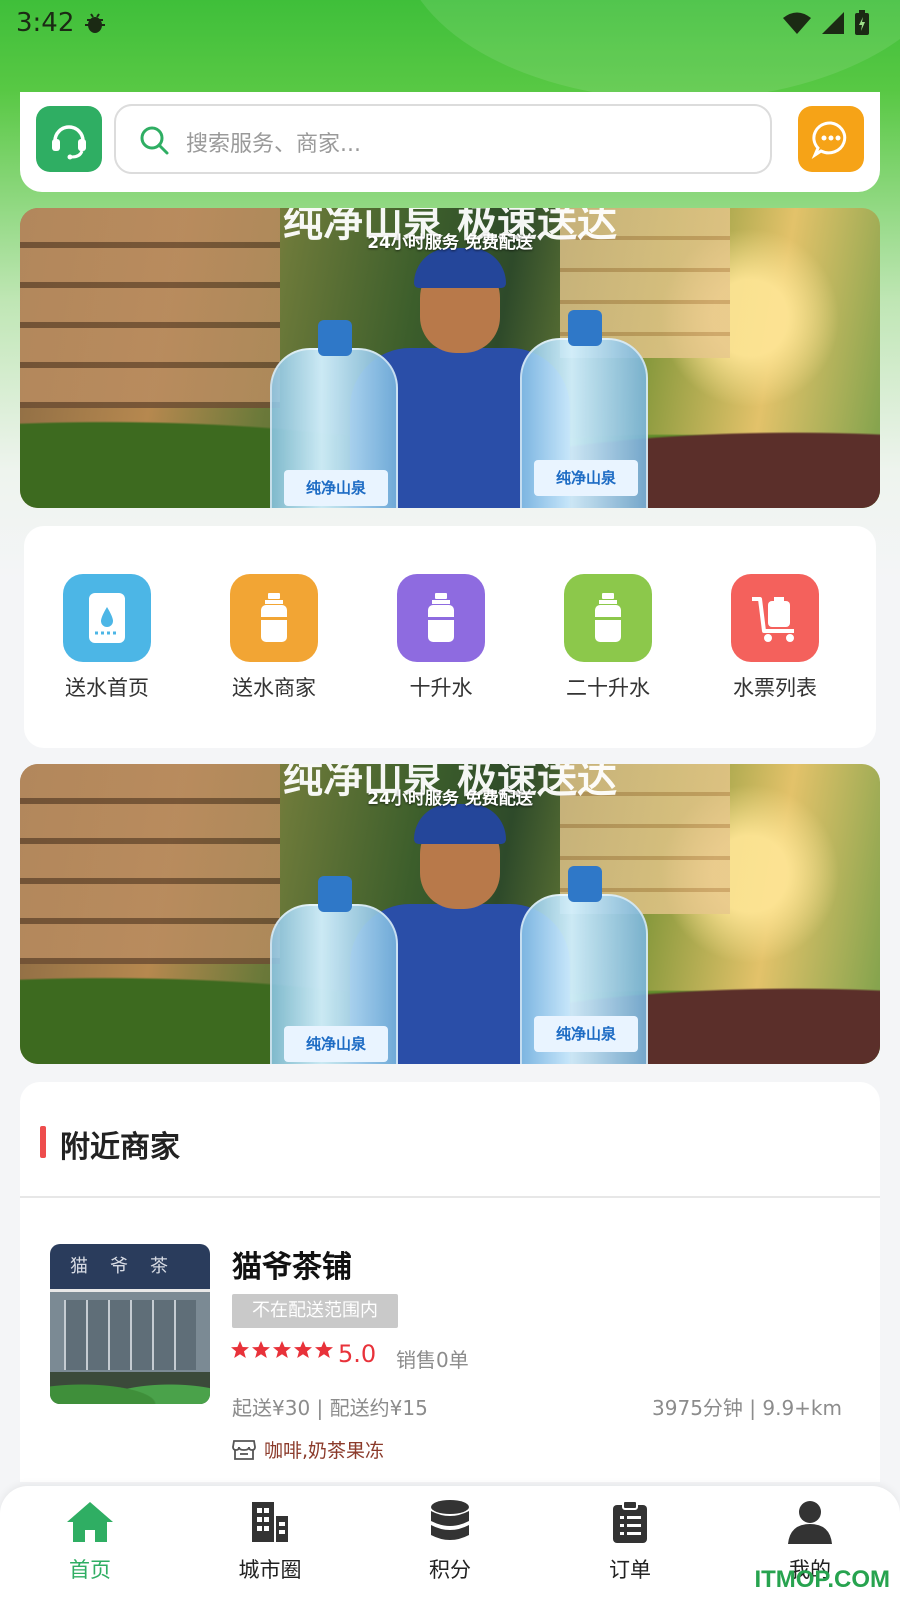 The image size is (900, 1600). Describe the element at coordinates (822, 1579) in the screenshot. I see `watermark: ITMOP.COM` at that location.